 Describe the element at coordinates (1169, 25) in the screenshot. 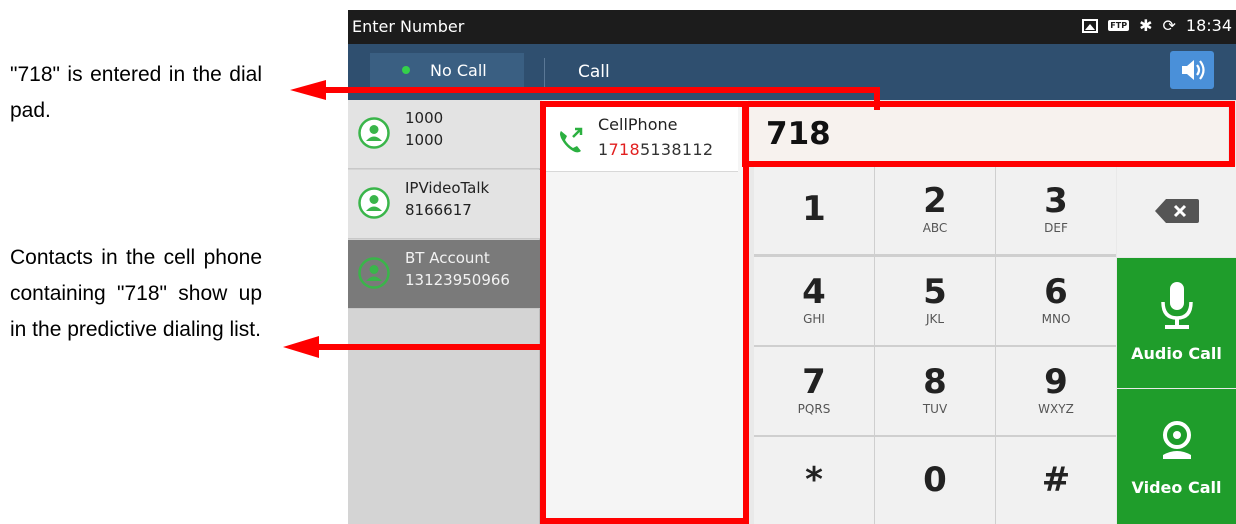

I see `sync-icon: ⟳` at that location.